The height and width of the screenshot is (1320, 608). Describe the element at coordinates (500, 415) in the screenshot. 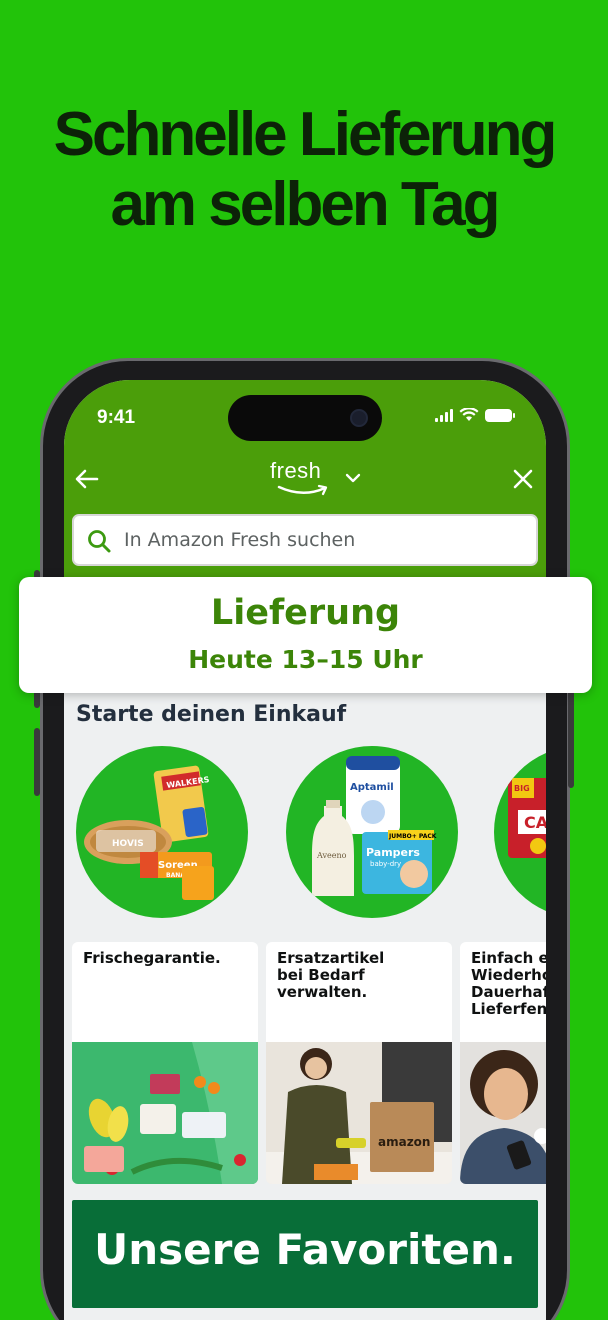

I see `battery-icon` at that location.